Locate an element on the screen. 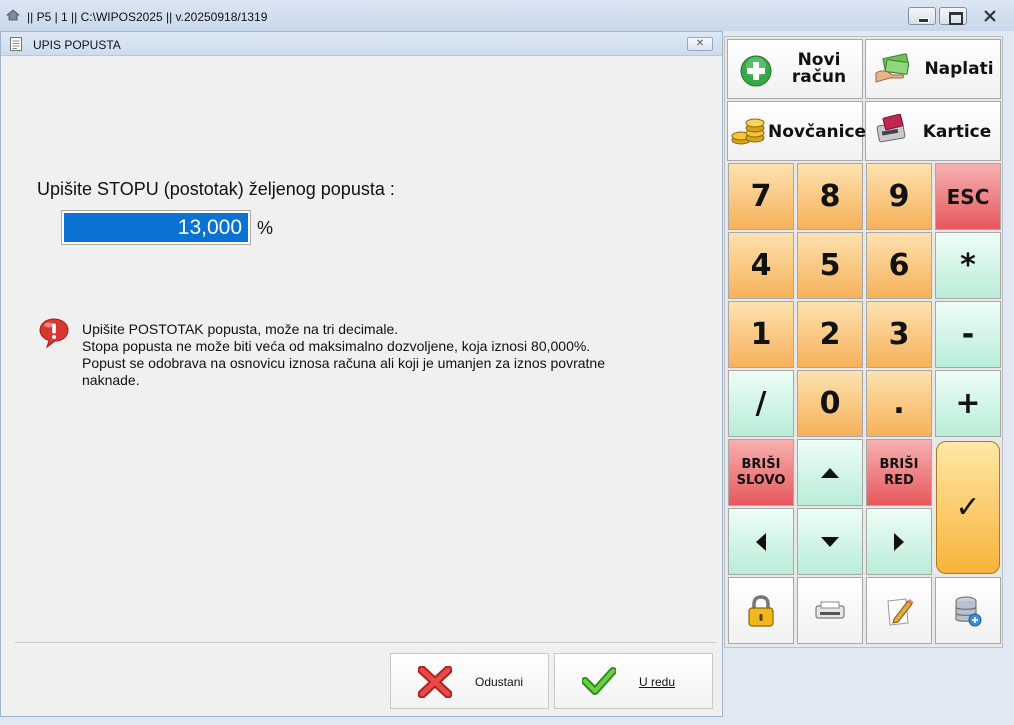  cancel-button: Odustani is located at coordinates (469, 681).